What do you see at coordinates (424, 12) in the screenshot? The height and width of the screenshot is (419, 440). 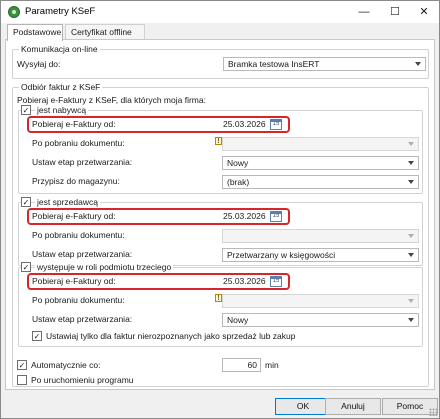 I see `close-button: ✕` at bounding box center [424, 12].